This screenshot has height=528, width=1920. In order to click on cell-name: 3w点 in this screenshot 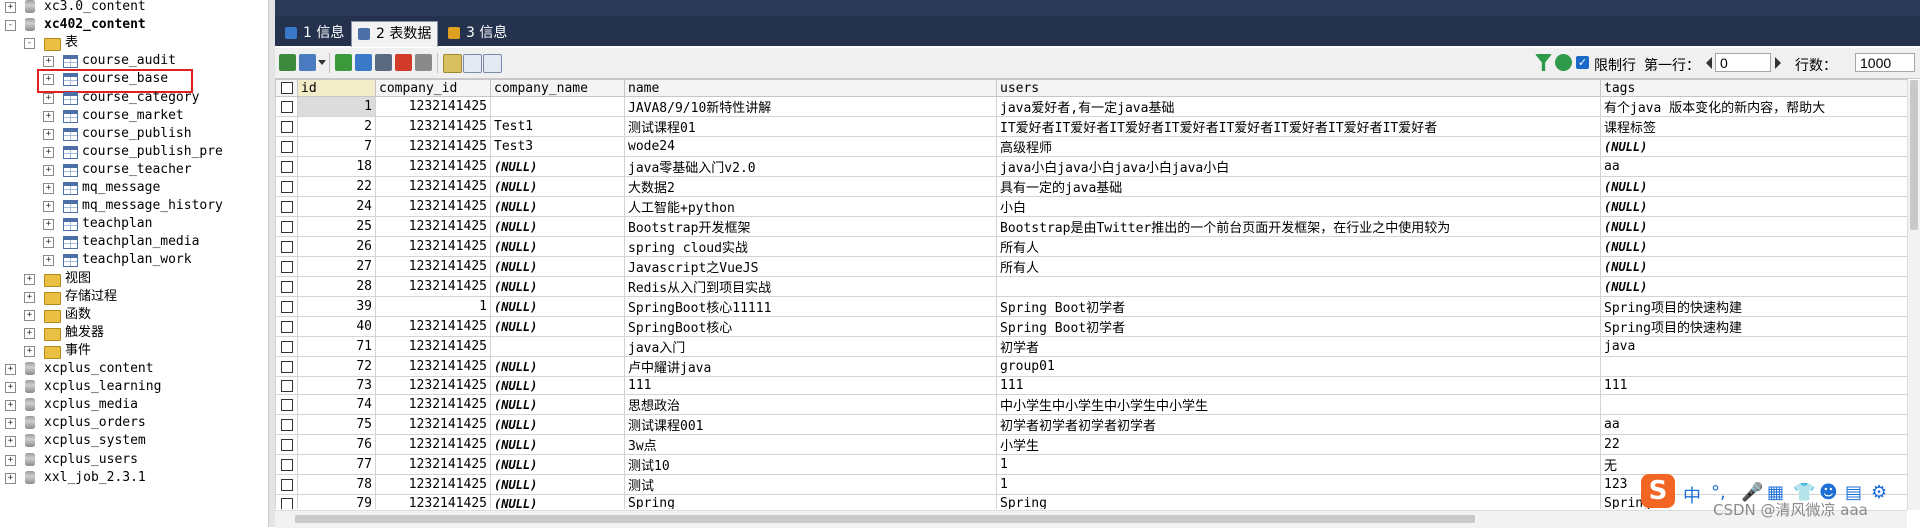, I will do `click(810, 444)`.